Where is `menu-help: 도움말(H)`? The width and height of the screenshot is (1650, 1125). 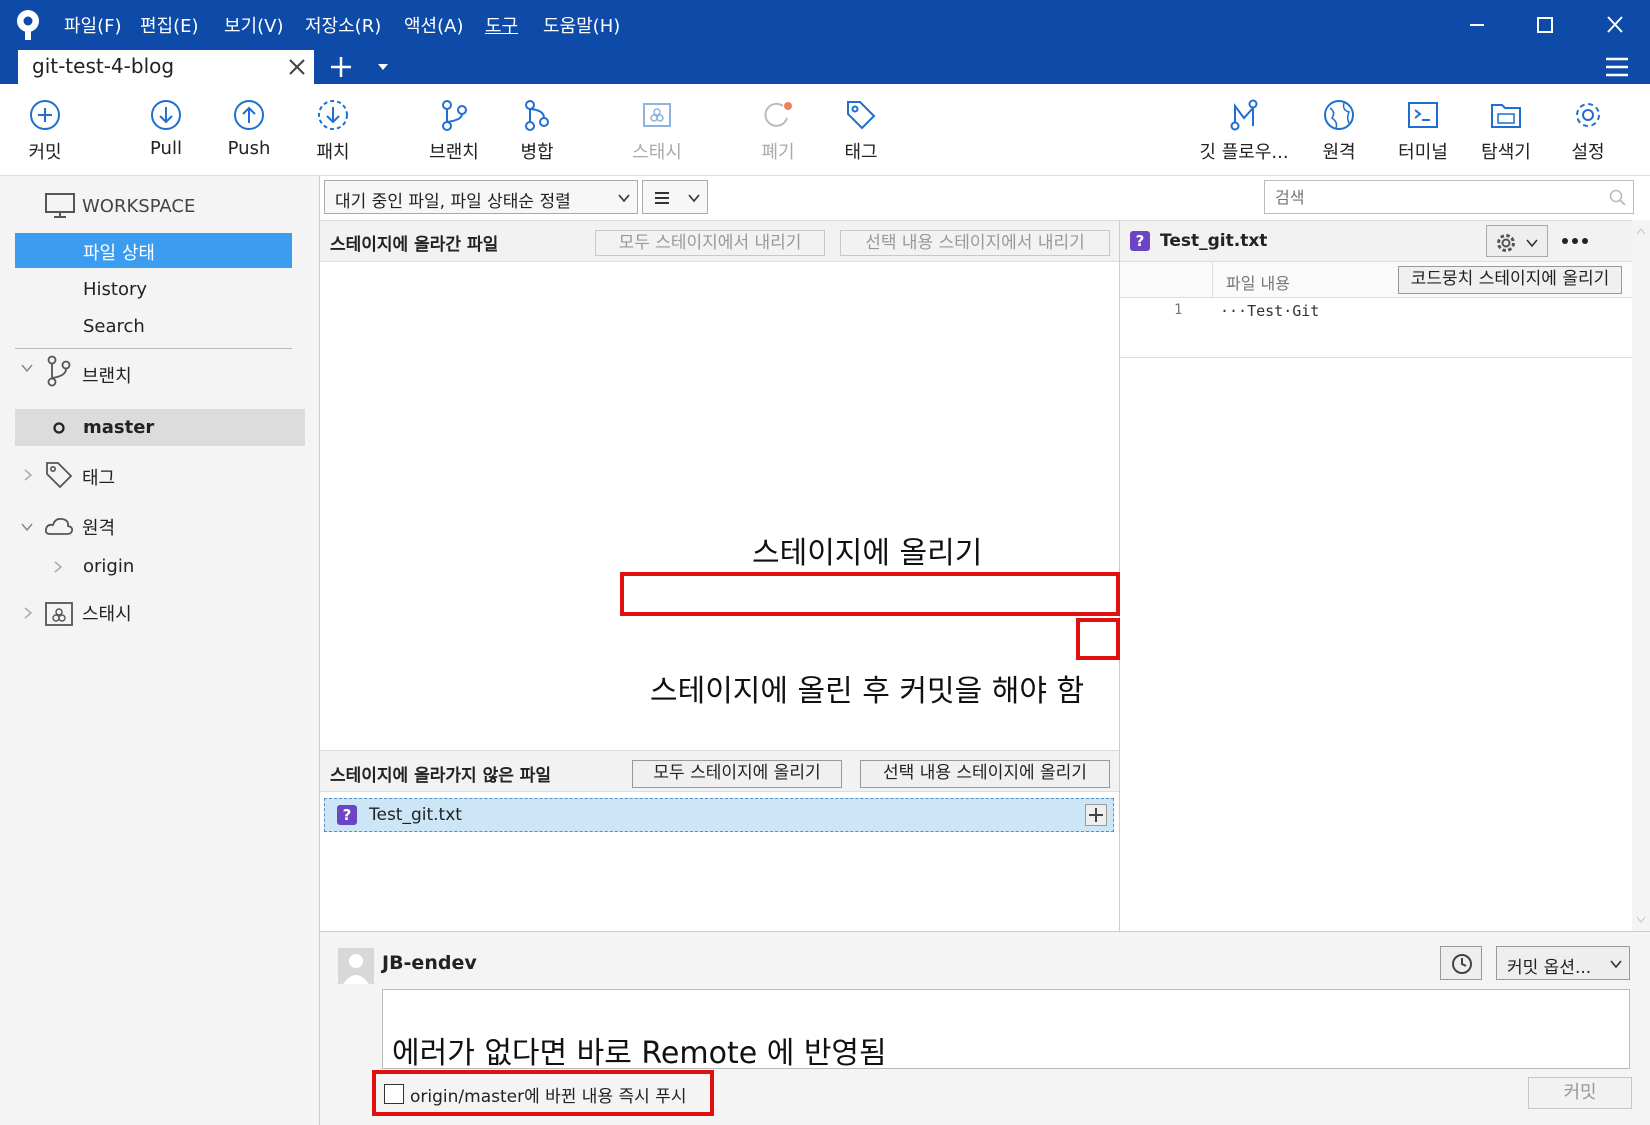
menu-help: 도움말(H) is located at coordinates (581, 25).